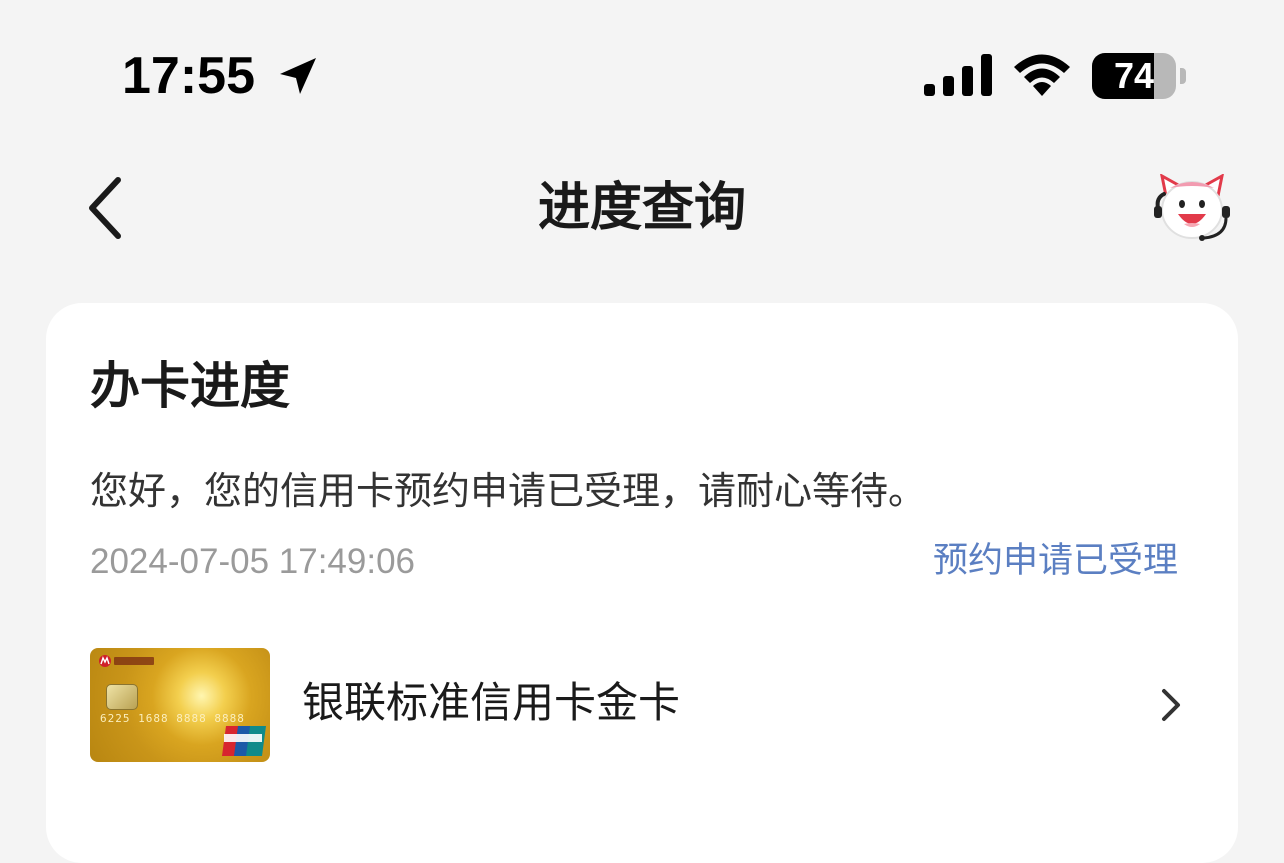 The height and width of the screenshot is (863, 1284). What do you see at coordinates (958, 75) in the screenshot?
I see `cellular-signal-icon` at bounding box center [958, 75].